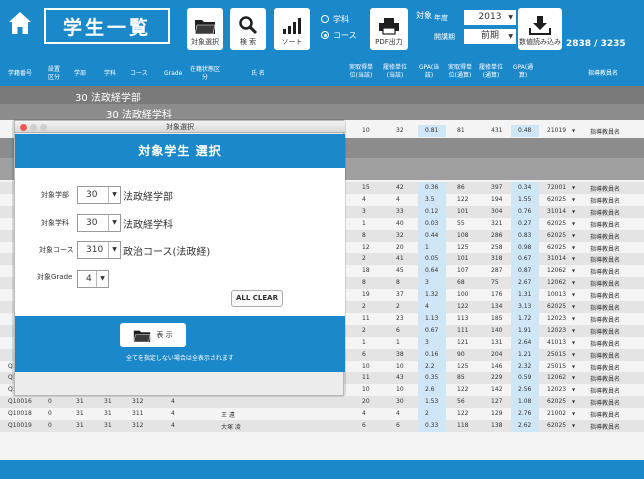 The height and width of the screenshot is (479, 644). Describe the element at coordinates (366, 271) in the screenshot. I see `cell-et: 18` at that location.